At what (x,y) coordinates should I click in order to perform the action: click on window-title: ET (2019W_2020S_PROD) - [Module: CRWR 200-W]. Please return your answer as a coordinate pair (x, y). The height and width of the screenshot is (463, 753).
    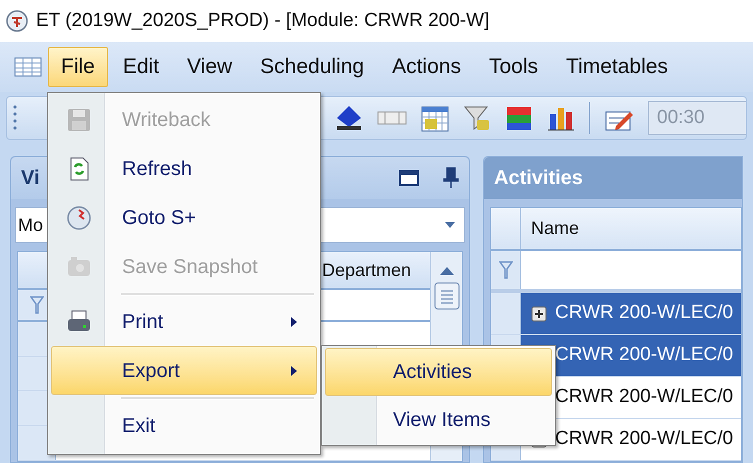
    Looking at the image, I should click on (263, 20).